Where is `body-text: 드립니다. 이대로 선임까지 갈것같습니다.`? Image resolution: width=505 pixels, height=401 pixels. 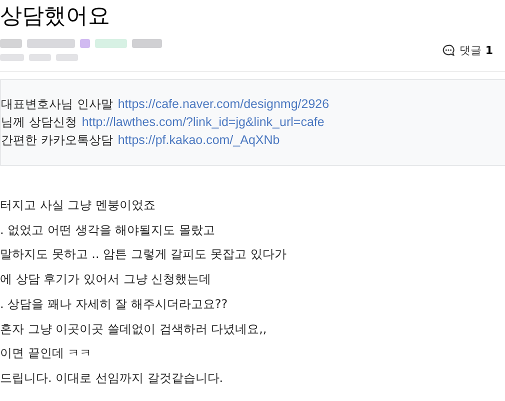
body-text: 드립니다. 이대로 선임까지 갈것같습니다. is located at coordinates (112, 378).